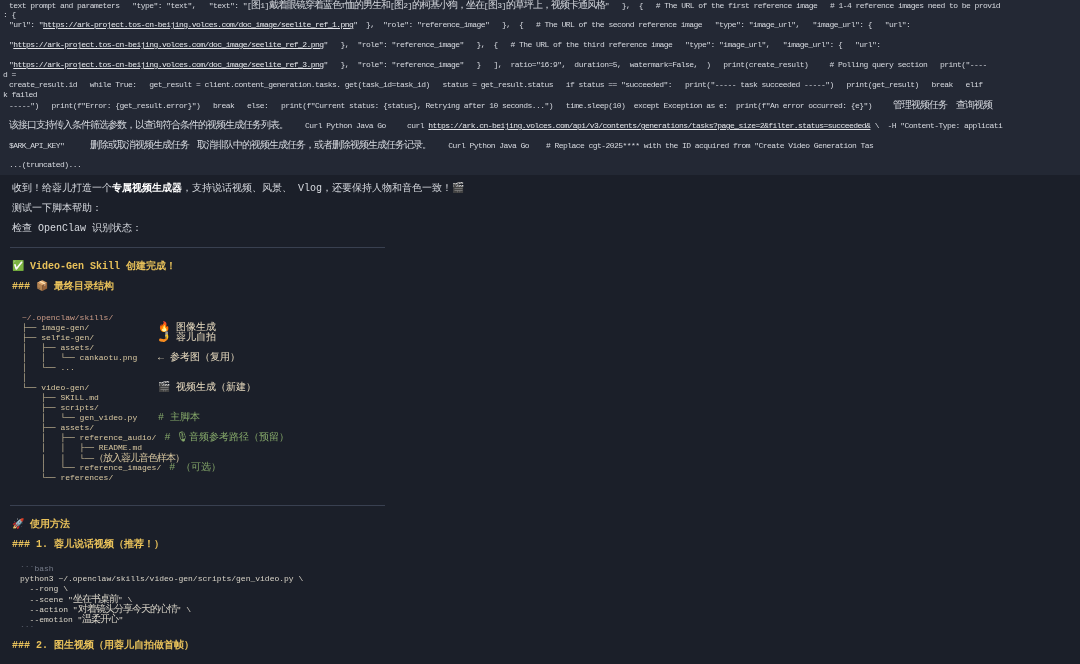 This screenshot has width=1080, height=664. What do you see at coordinates (95, 266) in the screenshot?
I see `section-heading: ✅ Video-Gen Skill 创建完成！` at bounding box center [95, 266].